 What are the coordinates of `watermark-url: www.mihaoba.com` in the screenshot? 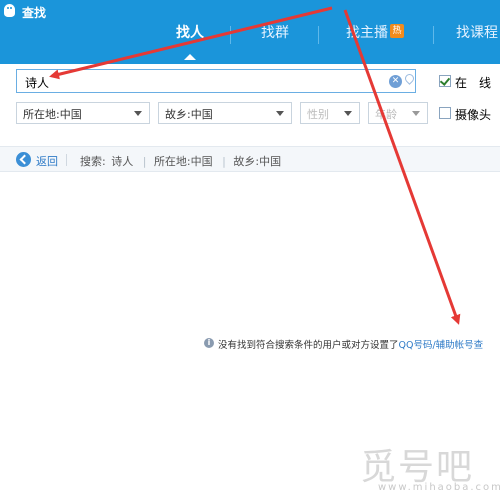 It's located at (439, 487).